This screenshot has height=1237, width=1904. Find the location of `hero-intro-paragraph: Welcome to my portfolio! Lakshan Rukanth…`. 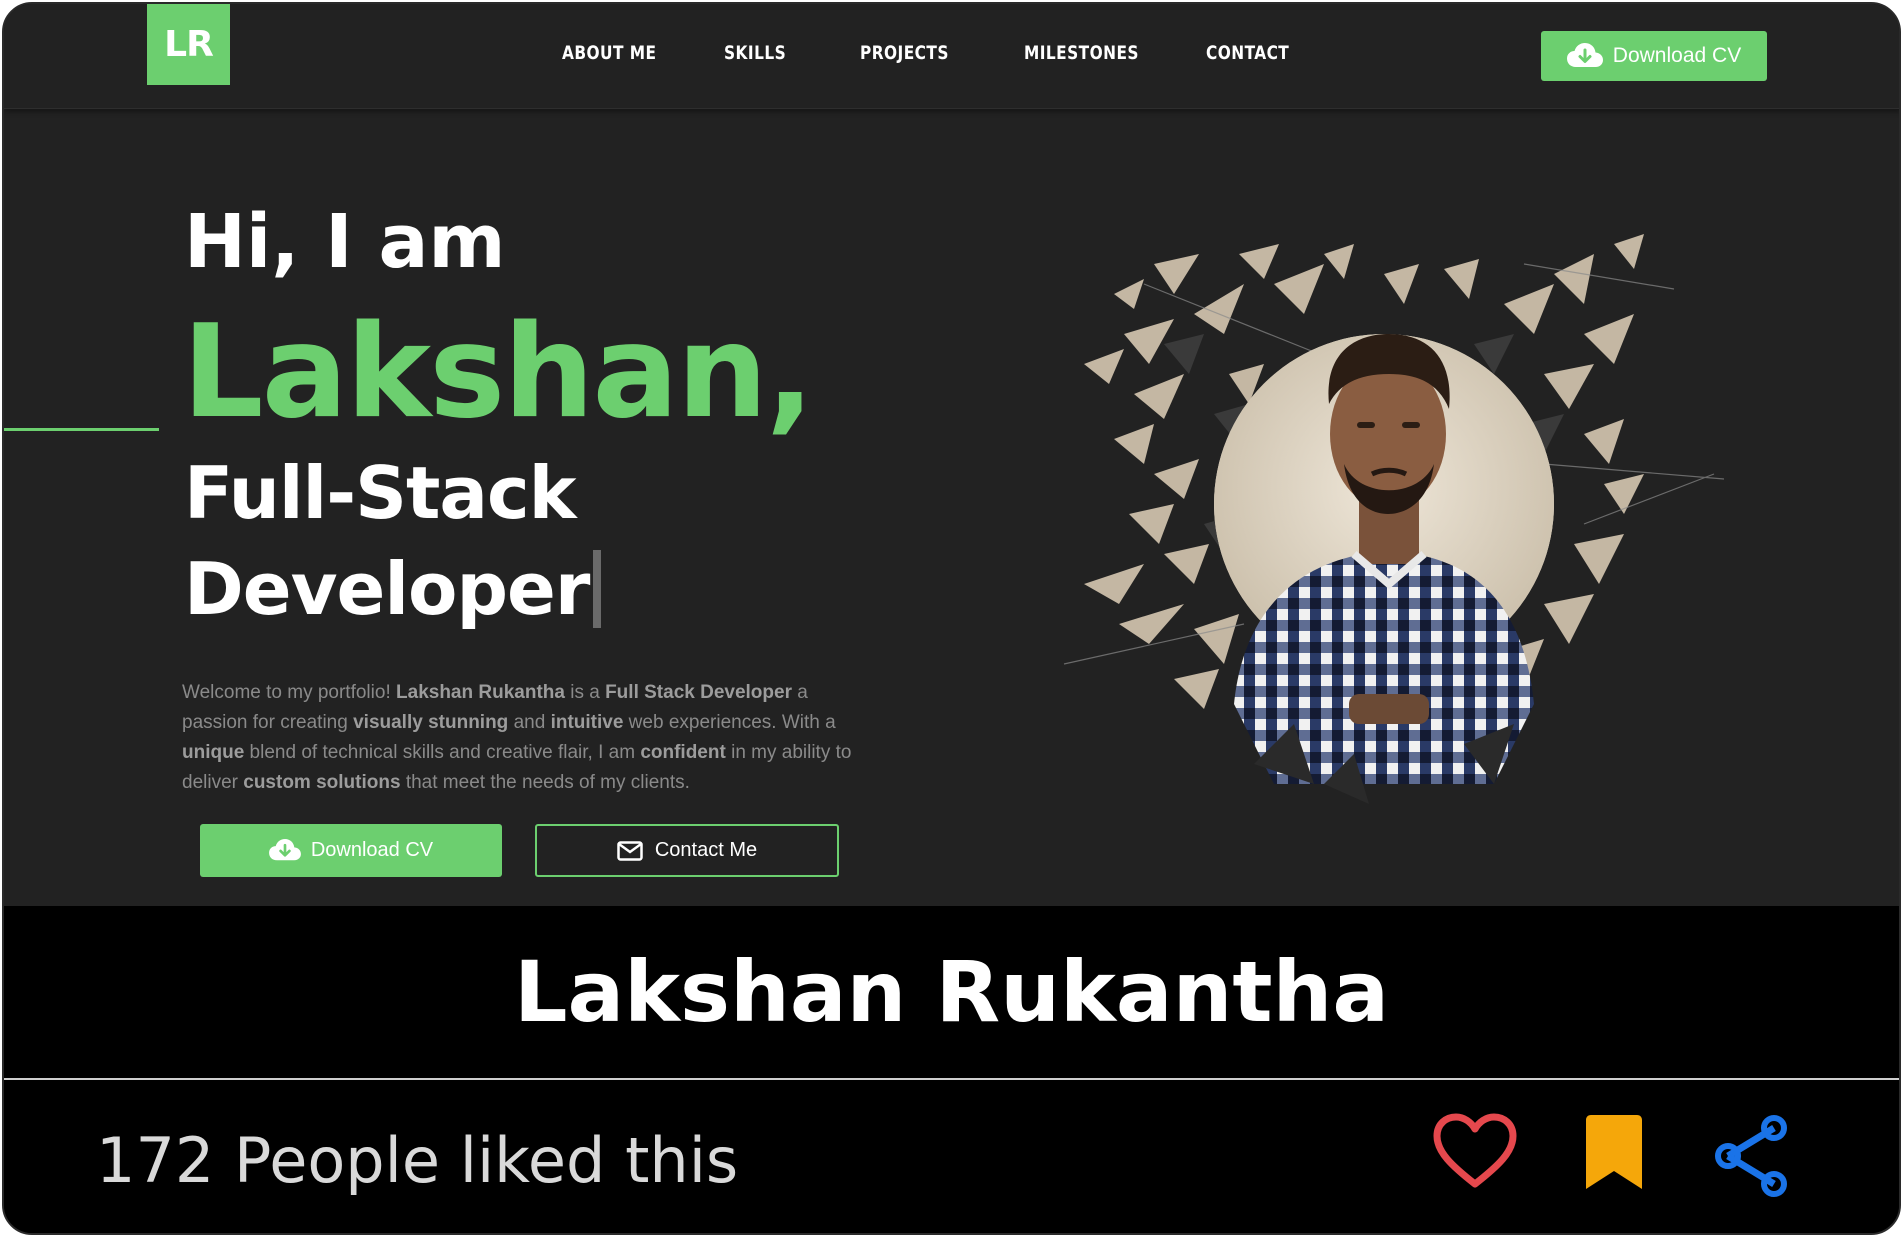

hero-intro-paragraph: Welcome to my portfolio! Lakshan Rukanth… is located at coordinates (522, 738).